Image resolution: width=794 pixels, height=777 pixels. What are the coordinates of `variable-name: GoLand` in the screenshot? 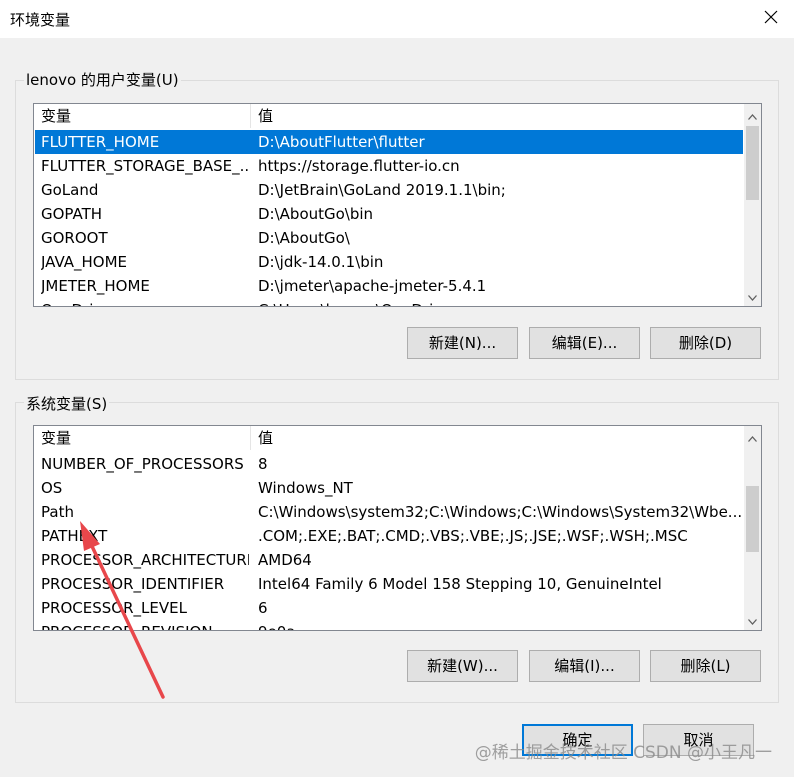 It's located at (70, 190).